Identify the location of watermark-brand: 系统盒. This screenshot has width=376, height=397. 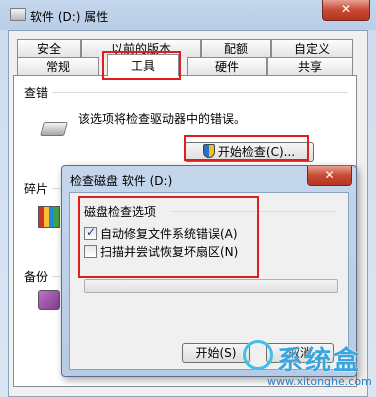
(319, 361).